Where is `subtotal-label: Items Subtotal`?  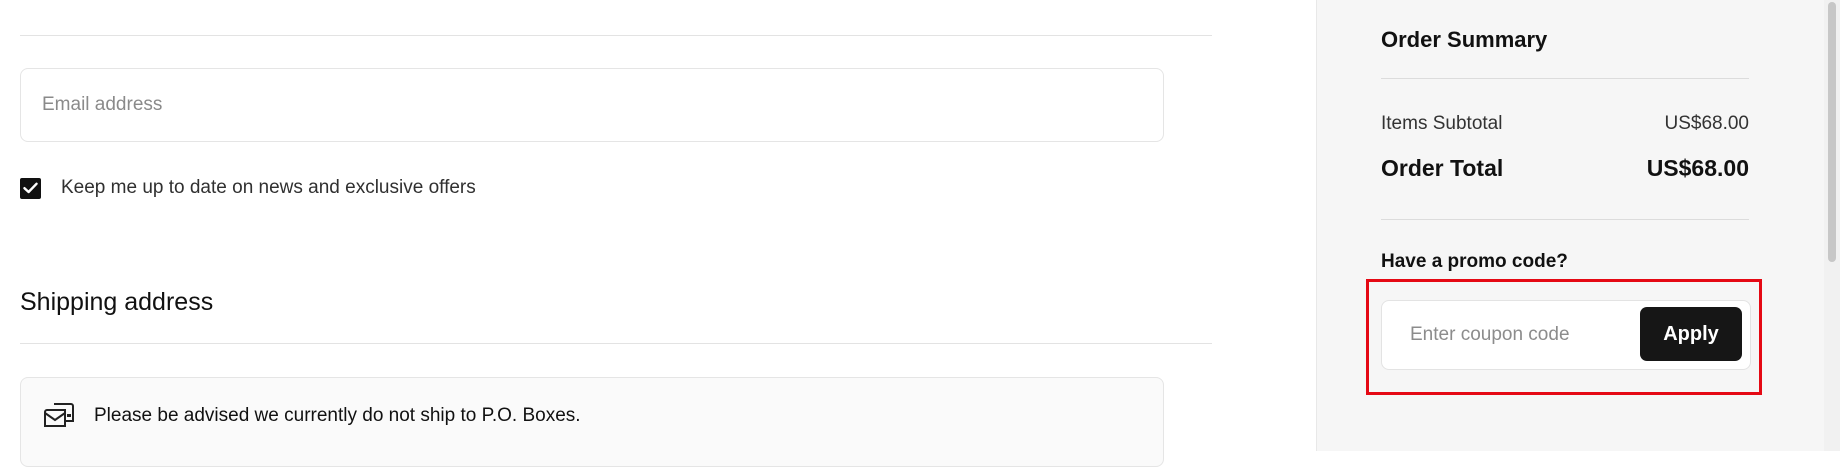
subtotal-label: Items Subtotal is located at coordinates (1442, 123).